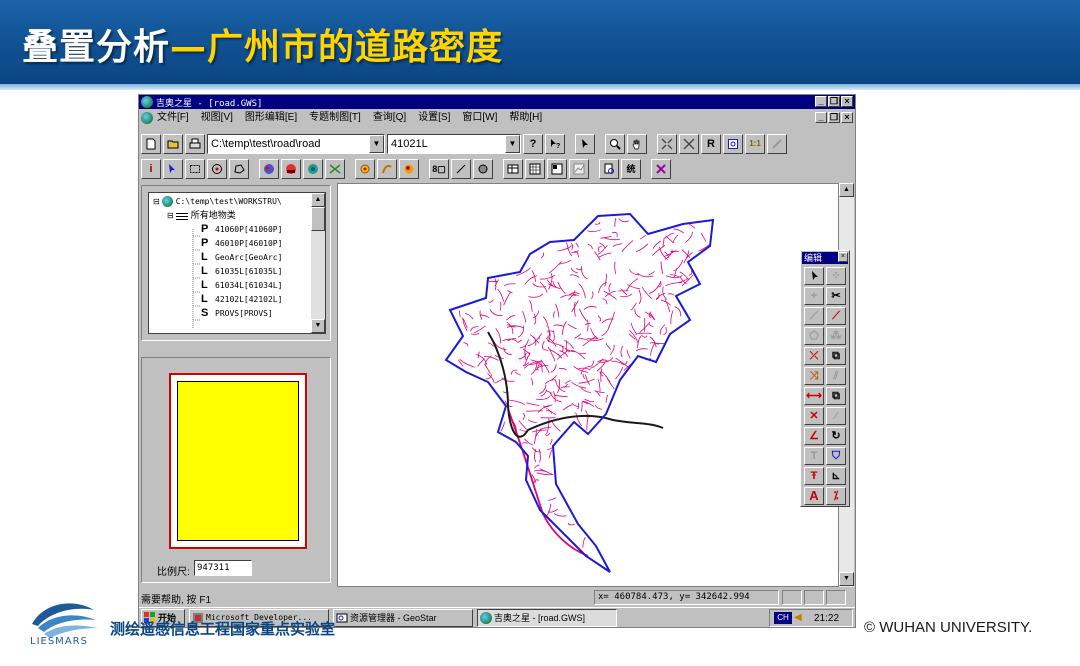  Describe the element at coordinates (834, 101) in the screenshot. I see `maximize-button: ❐` at that location.